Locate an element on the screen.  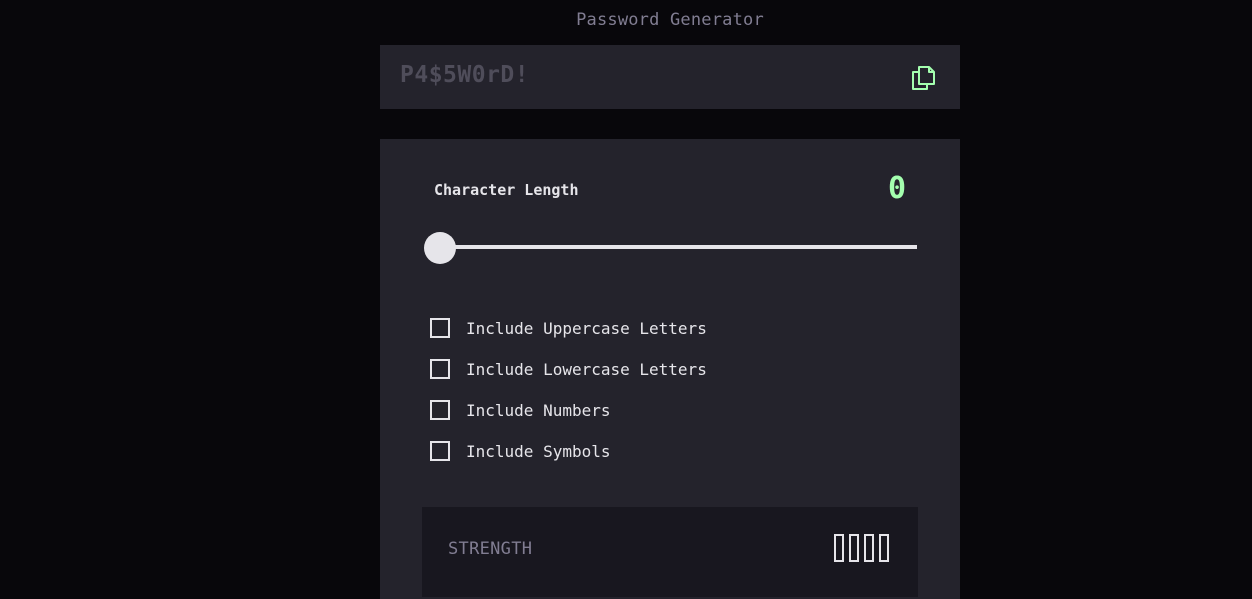
uppercase-checkbox is located at coordinates (440, 328).